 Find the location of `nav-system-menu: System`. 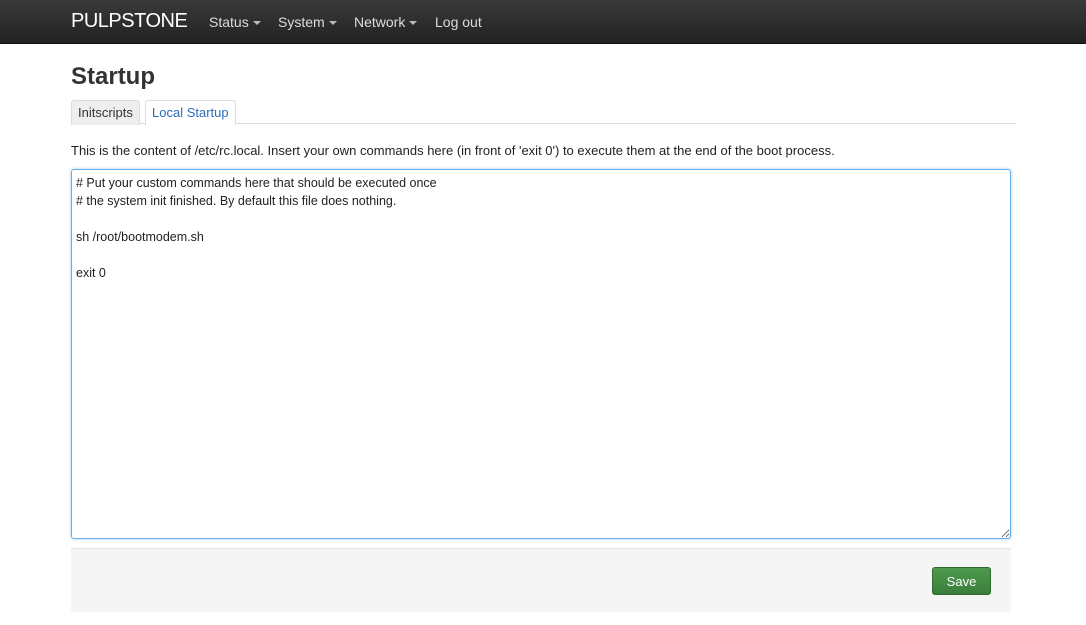

nav-system-menu: System is located at coordinates (307, 22).